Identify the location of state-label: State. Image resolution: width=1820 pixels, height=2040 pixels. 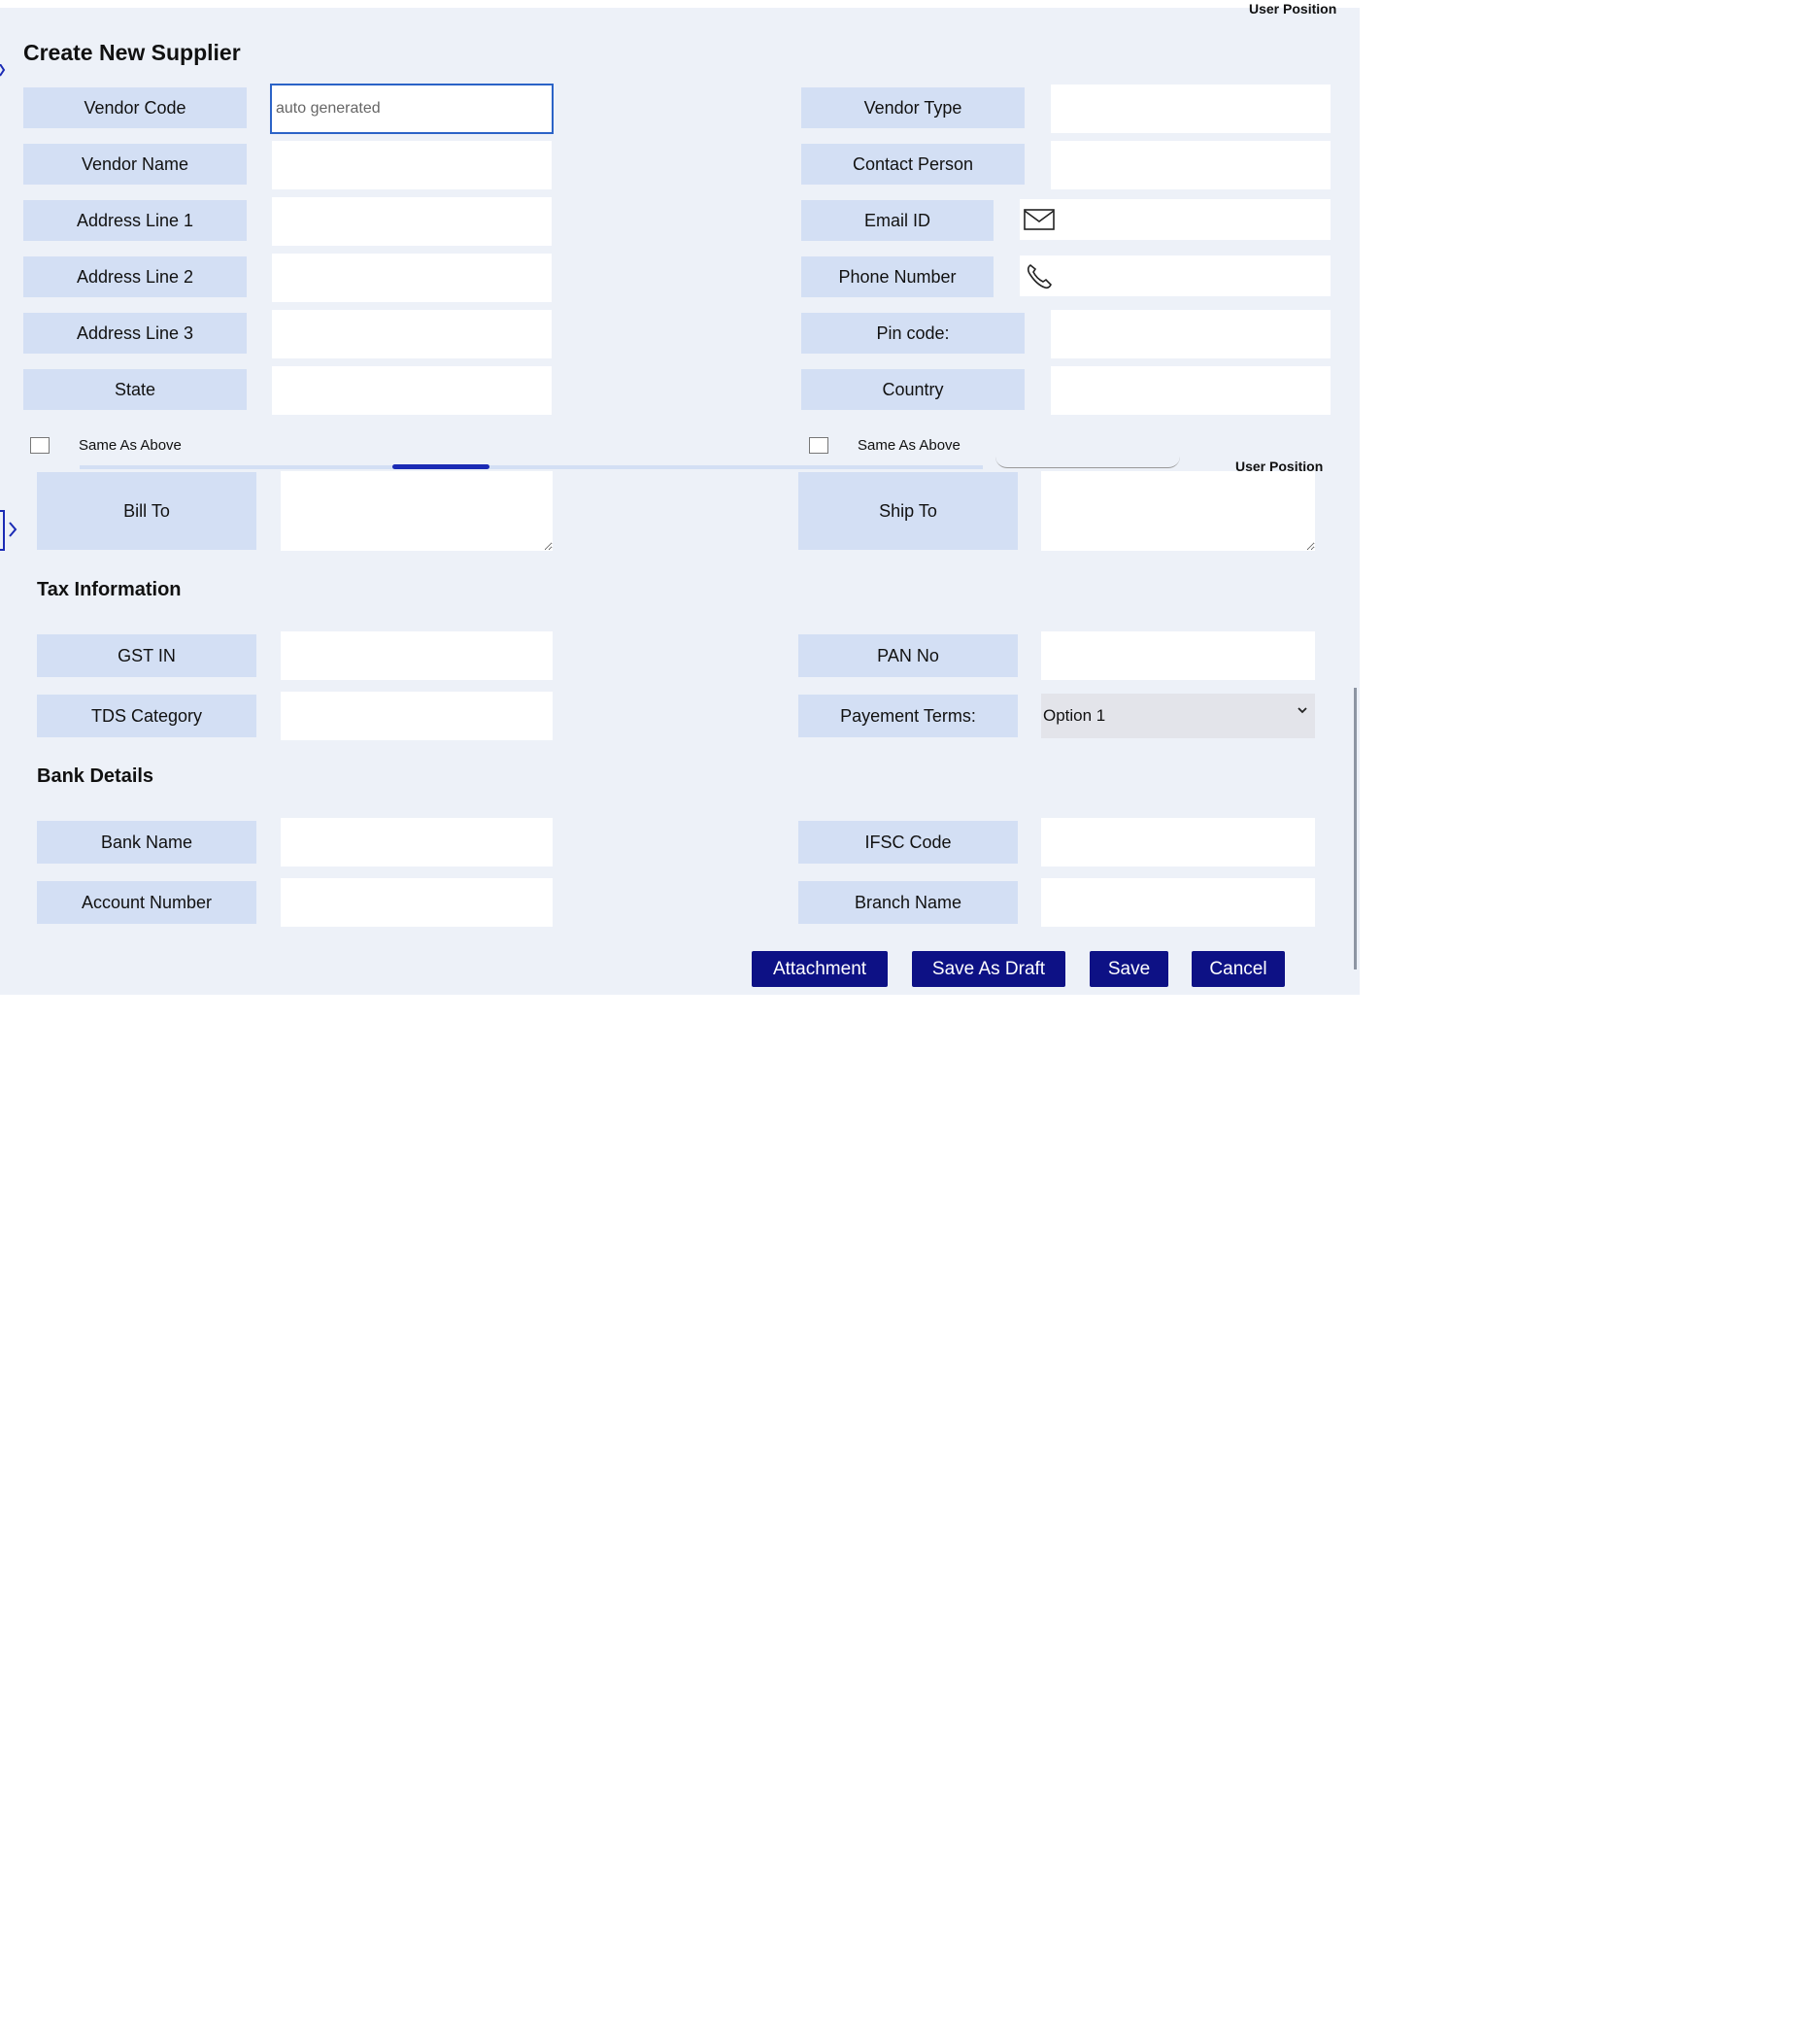
(135, 389).